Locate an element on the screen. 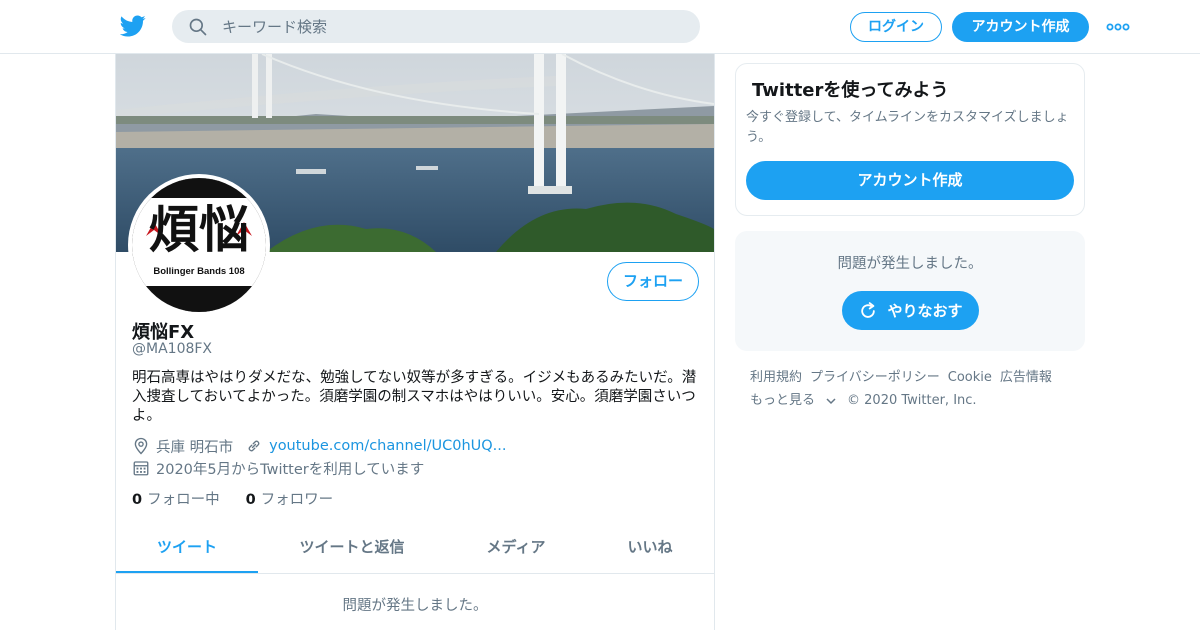  profile-location: 兵庫 明石市 is located at coordinates (195, 447).